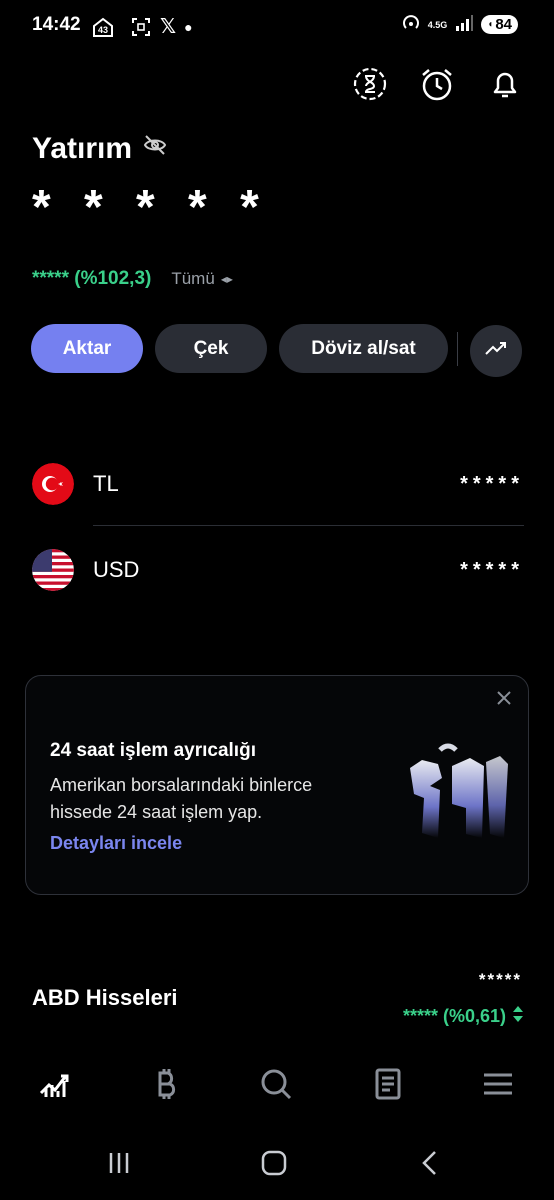 The width and height of the screenshot is (554, 1200). I want to click on change-row: ***** (%102,3) Tümü ◂▸, so click(132, 279).